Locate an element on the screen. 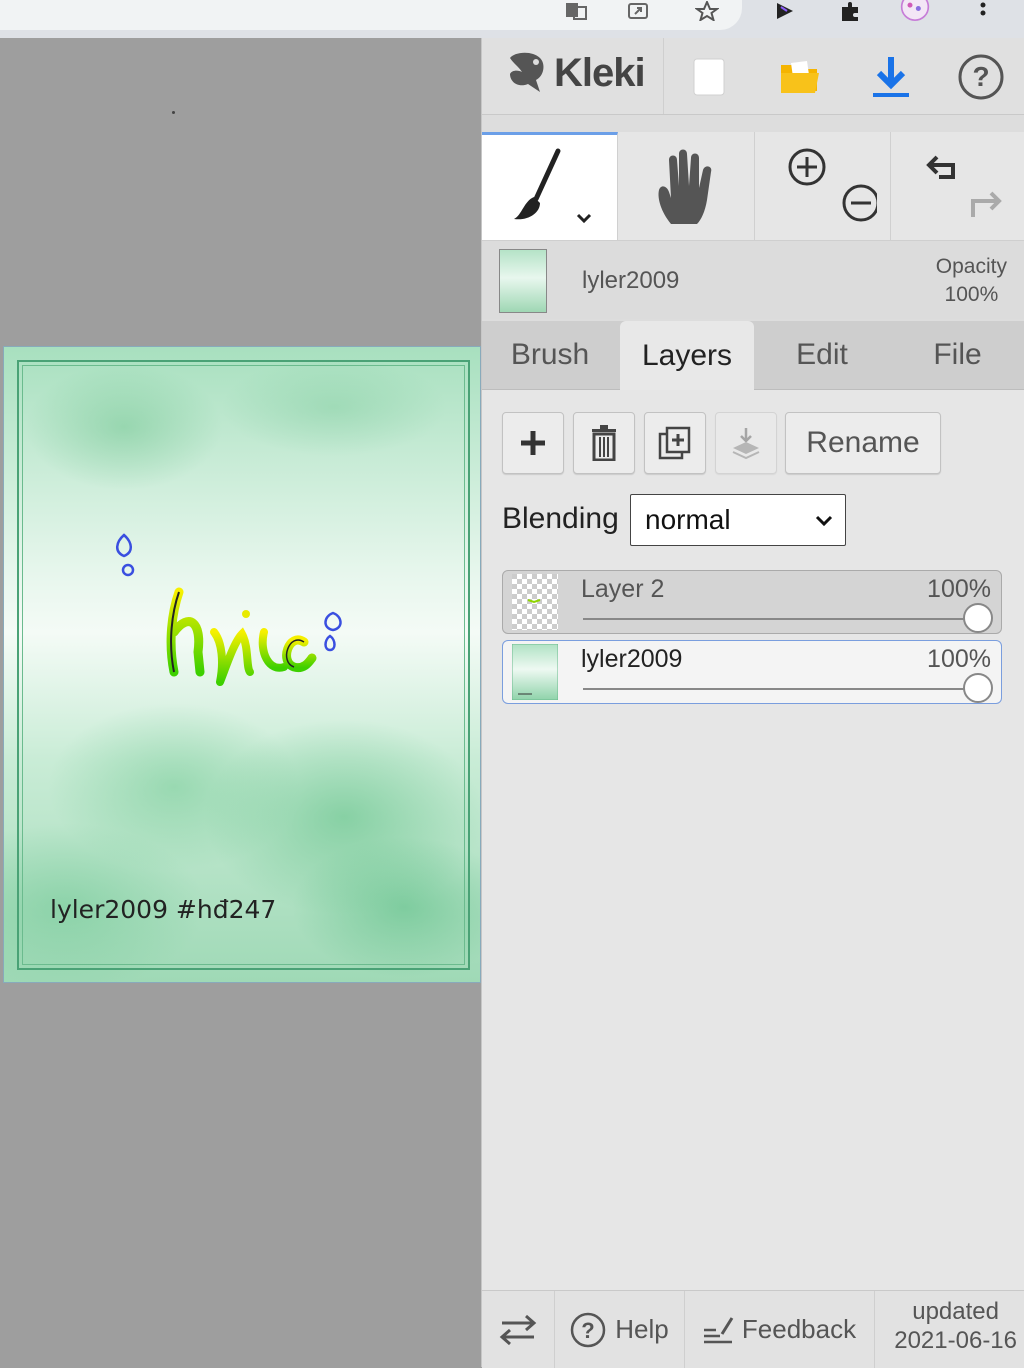  layer-thumbnail-artwork is located at coordinates (535, 672).